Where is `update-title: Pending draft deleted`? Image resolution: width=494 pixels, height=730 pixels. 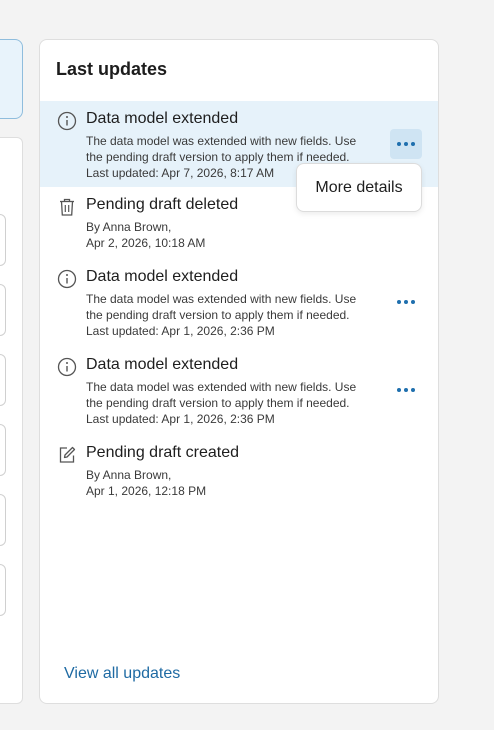 update-title: Pending draft deleted is located at coordinates (162, 204).